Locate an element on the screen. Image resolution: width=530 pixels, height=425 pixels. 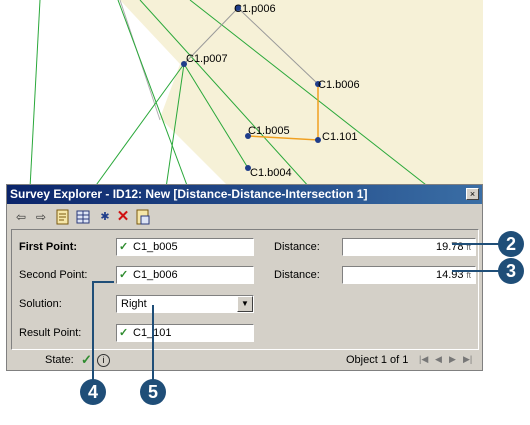
solution-label: Solution: is located at coordinates (40, 304).